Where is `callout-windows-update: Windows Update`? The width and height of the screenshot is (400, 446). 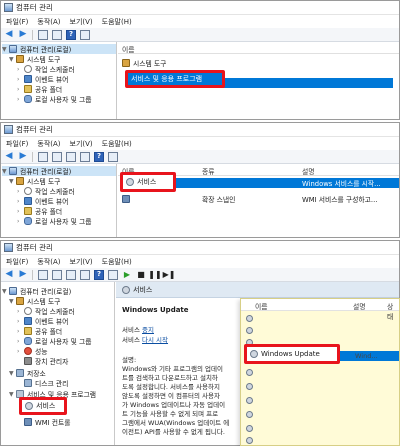
callout-windows-update: Windows Update is located at coordinates (292, 354).